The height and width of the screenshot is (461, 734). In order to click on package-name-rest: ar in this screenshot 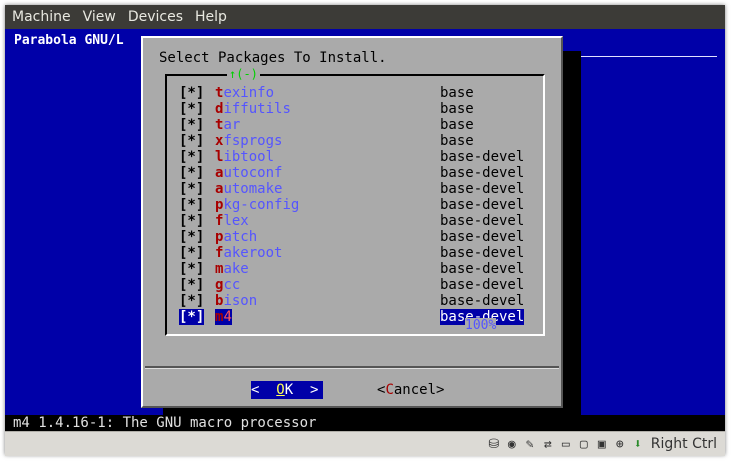, I will do `click(232, 125)`.